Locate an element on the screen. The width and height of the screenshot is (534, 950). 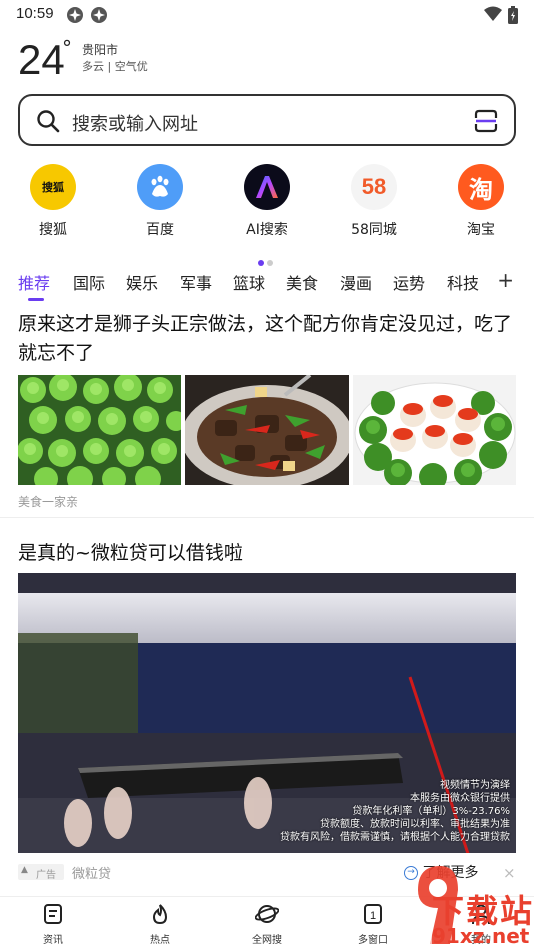
shortcut-taobao: 淘 淘宝 is located at coordinates (481, 201).